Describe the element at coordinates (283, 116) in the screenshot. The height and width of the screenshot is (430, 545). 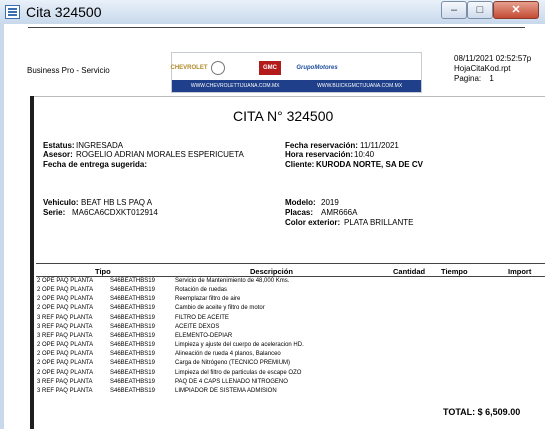
I see `appointment-title: CITA N° 324500` at that location.